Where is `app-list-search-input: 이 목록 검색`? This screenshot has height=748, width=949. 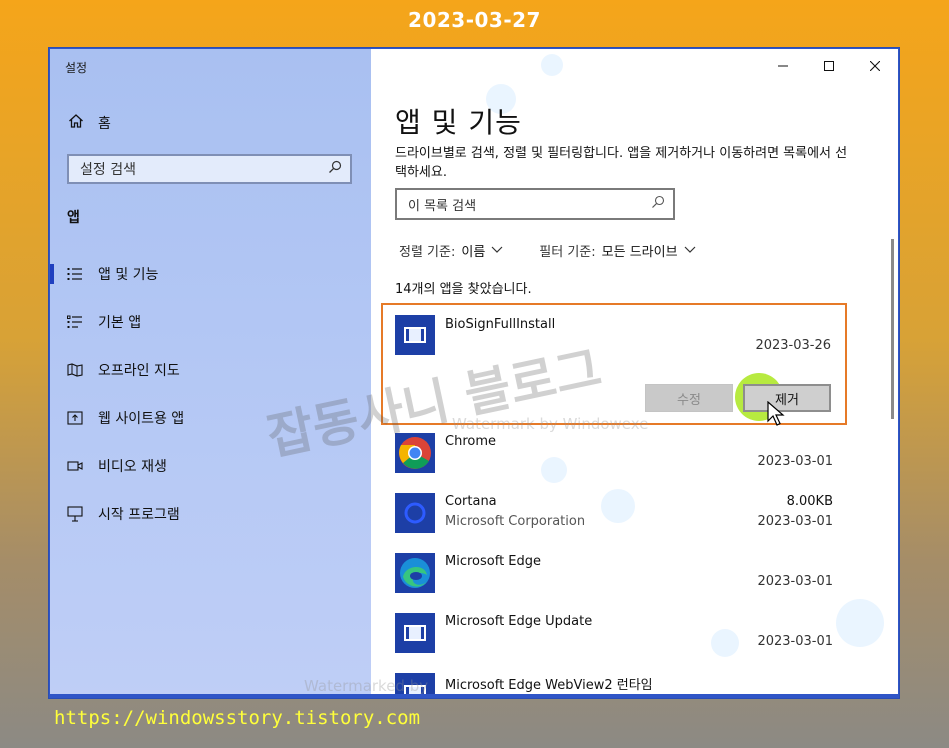 app-list-search-input: 이 목록 검색 is located at coordinates (535, 204).